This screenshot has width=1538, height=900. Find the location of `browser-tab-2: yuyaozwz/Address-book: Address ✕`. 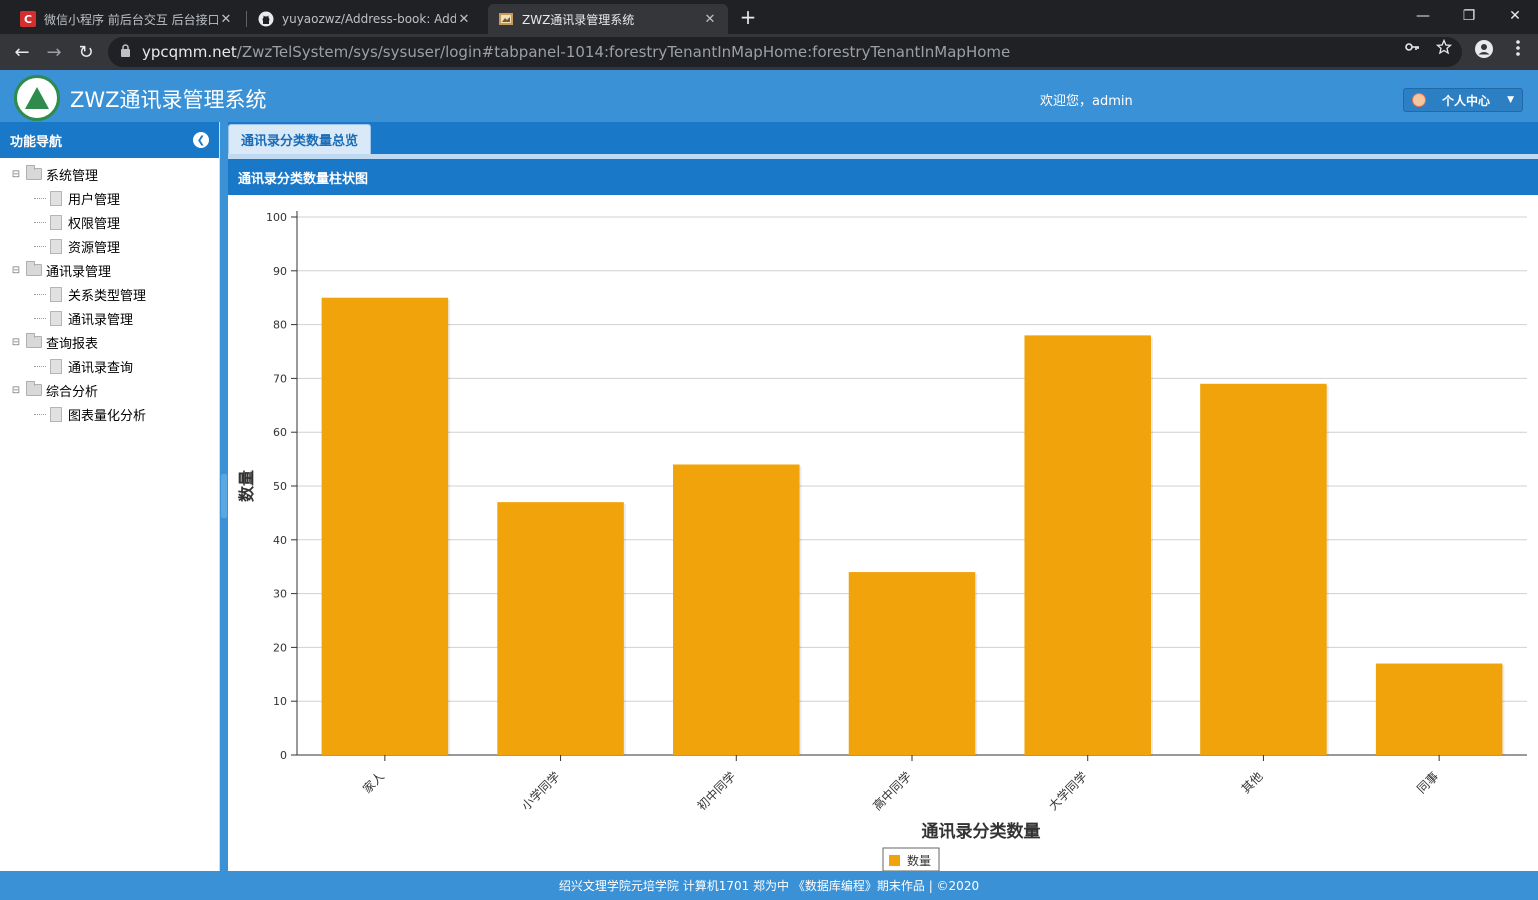

browser-tab-2: yuyaozwz/Address-book: Address ✕ is located at coordinates (365, 19).